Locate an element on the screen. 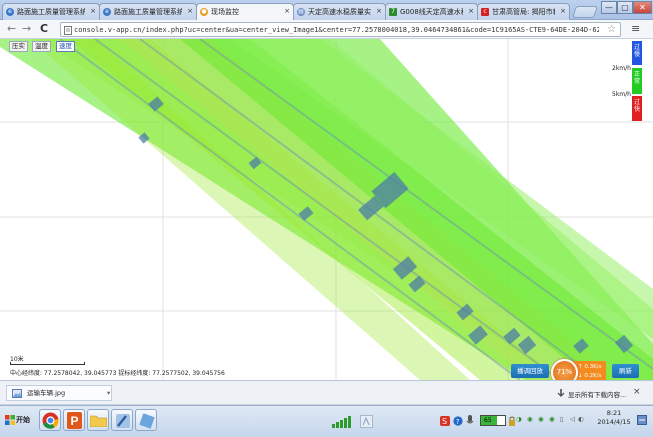 This screenshot has width=653, height=437. clock-date: 2014/4/15 is located at coordinates (614, 422).